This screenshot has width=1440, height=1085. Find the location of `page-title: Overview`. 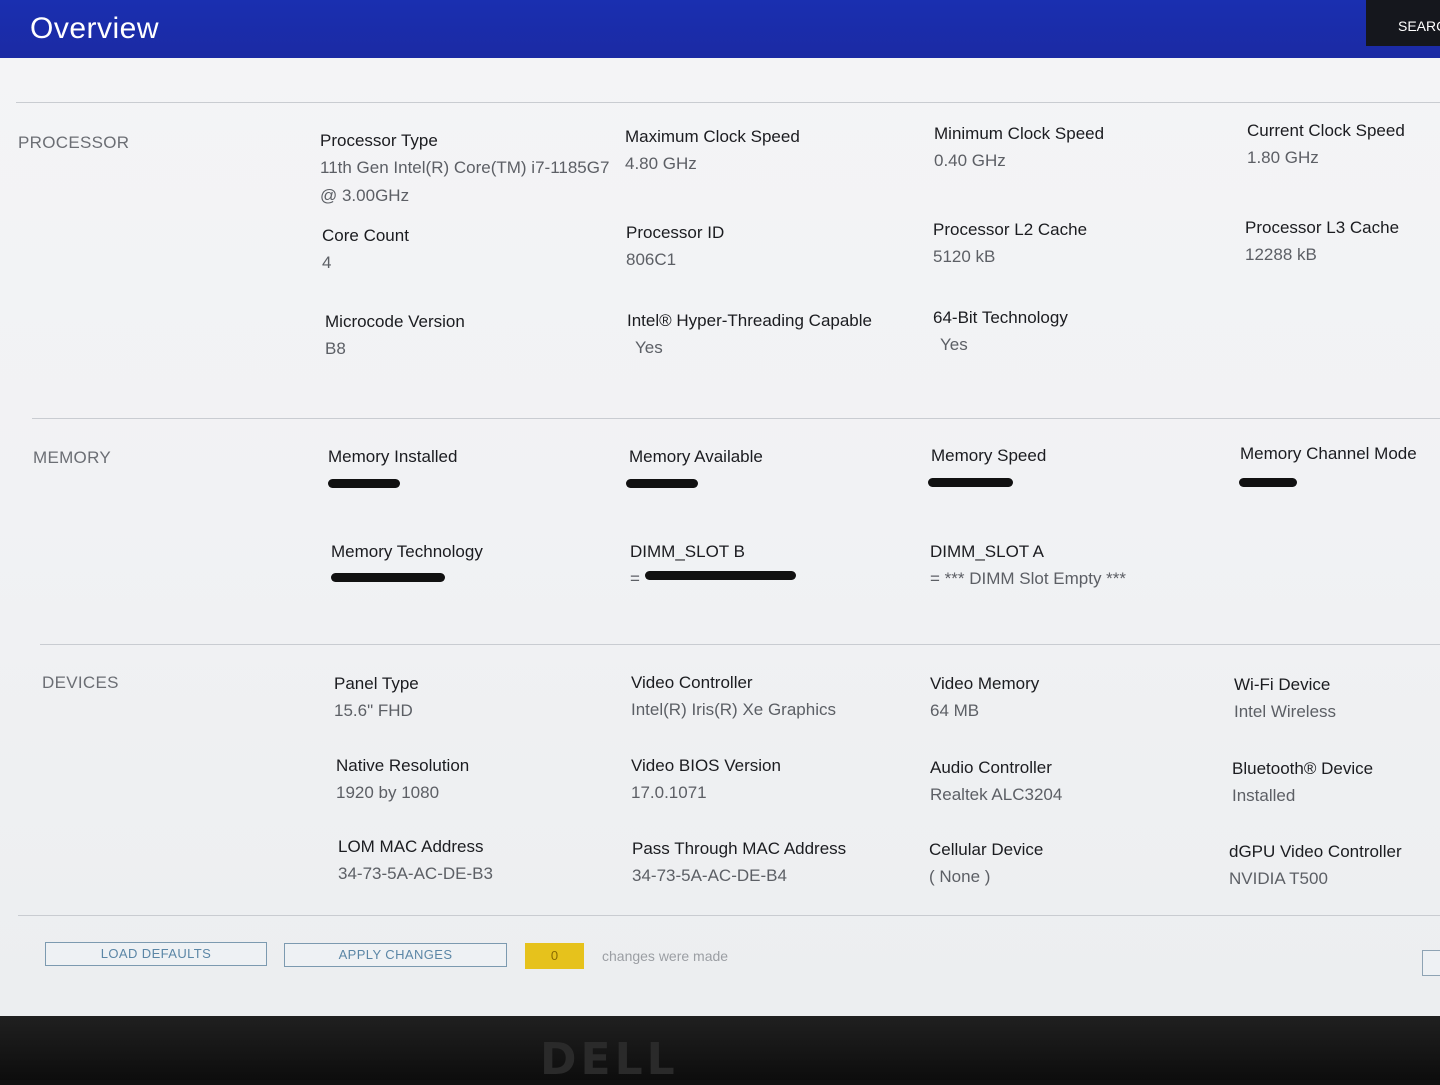

page-title: Overview is located at coordinates (95, 28).